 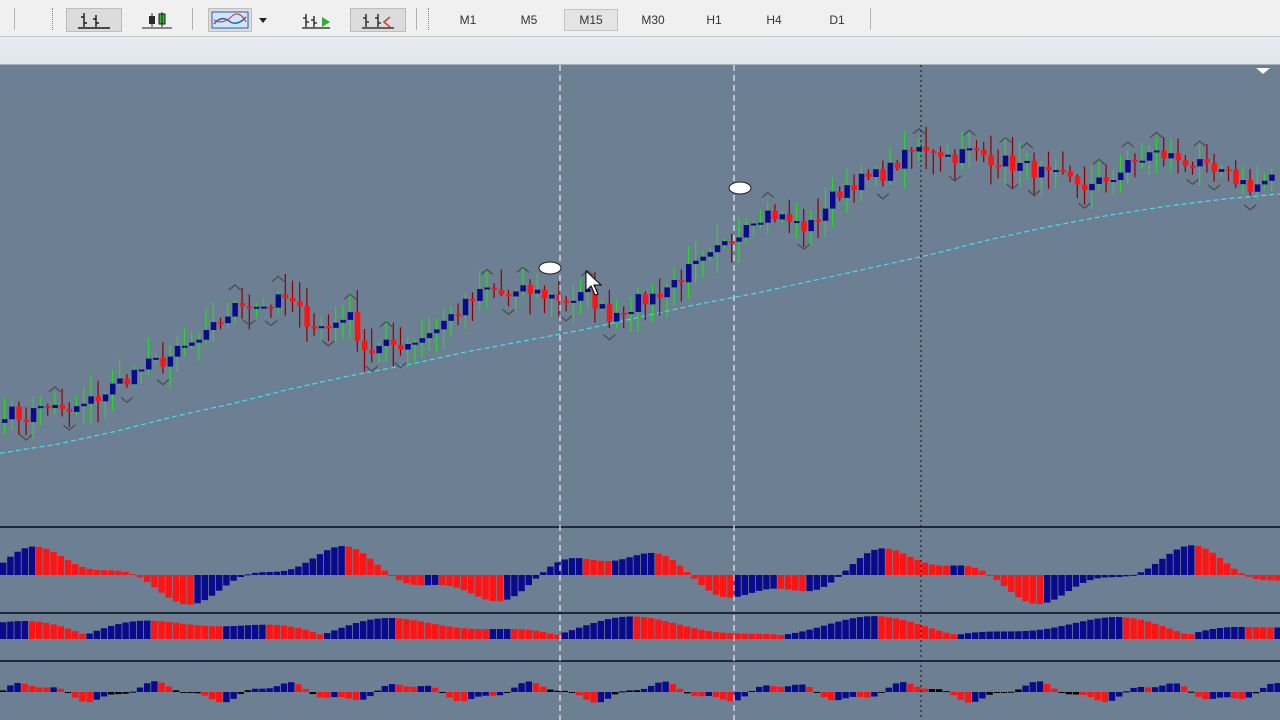 I want to click on bar-chart-button, so click(x=94, y=20).